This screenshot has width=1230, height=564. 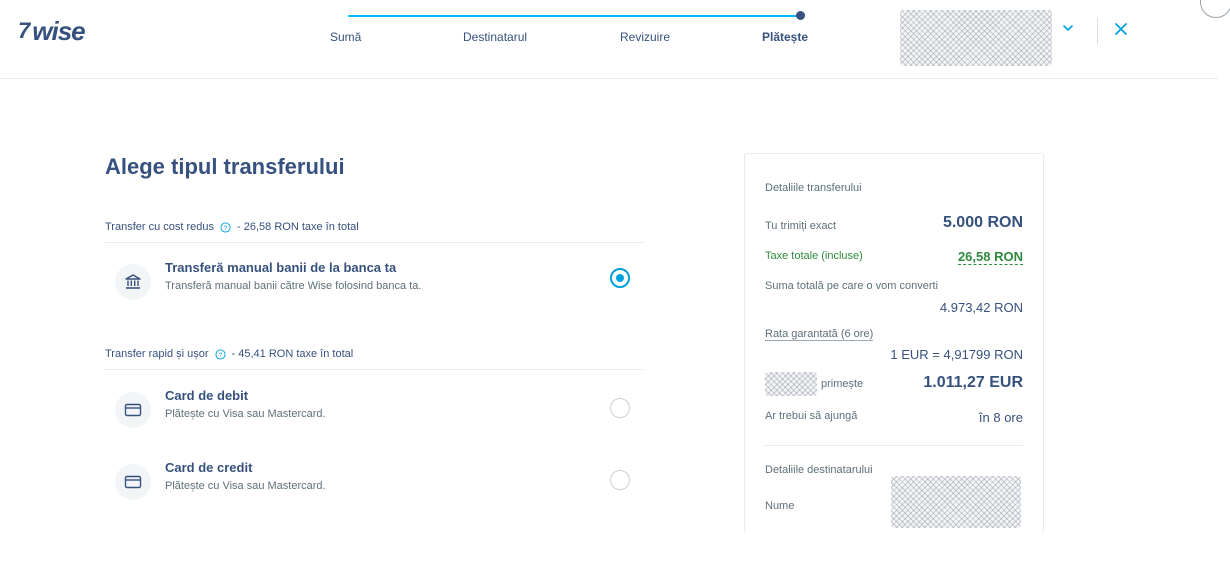 I want to click on details-rate-value: 1 EUR = 4,91799 RON, so click(x=956, y=354).